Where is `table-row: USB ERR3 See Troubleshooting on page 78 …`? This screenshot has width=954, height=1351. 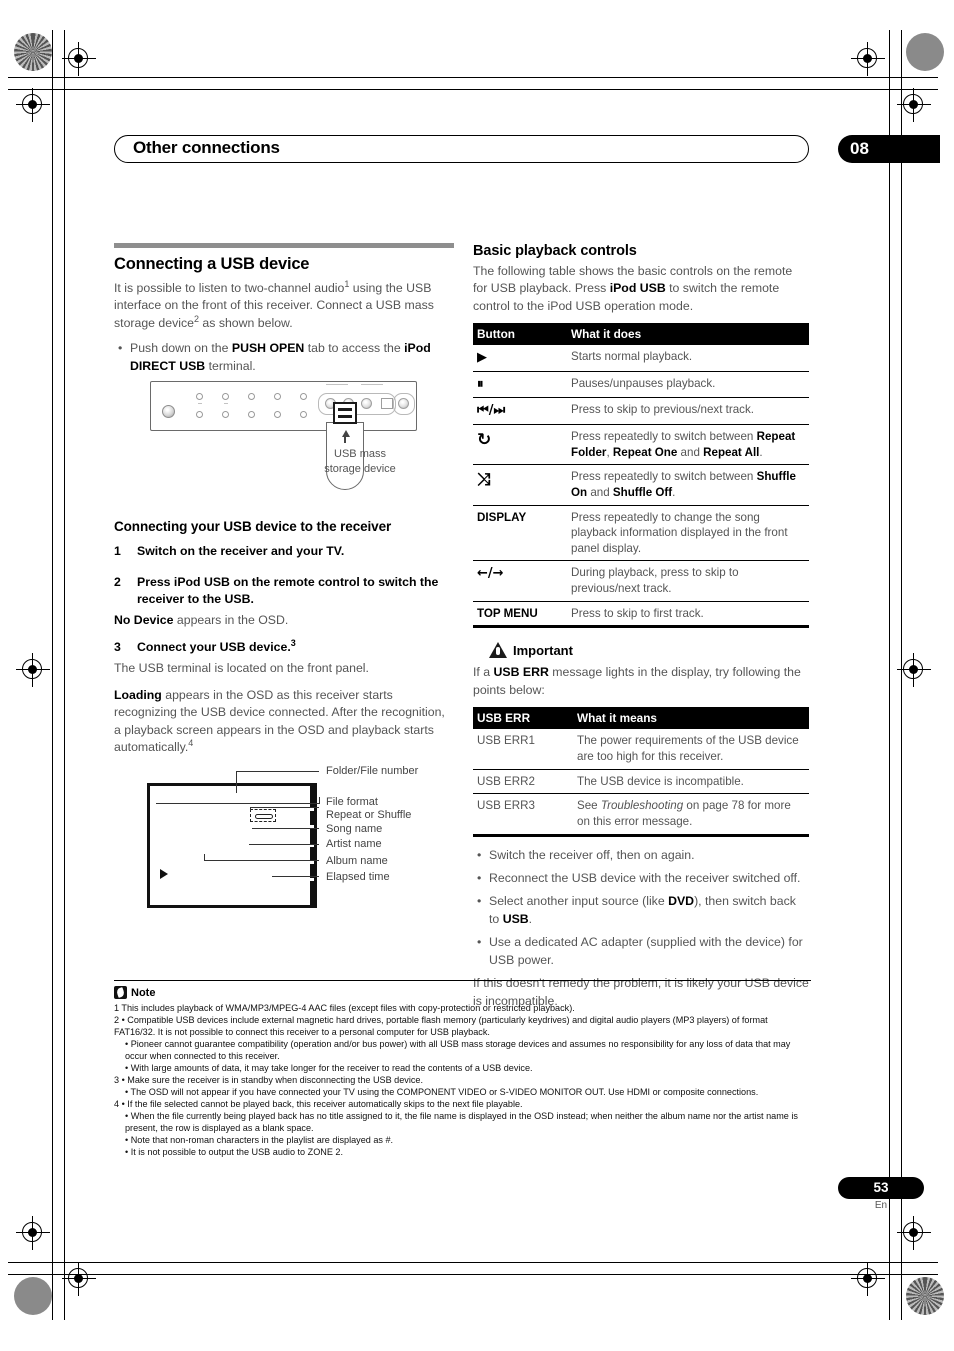 table-row: USB ERR3 See Troubleshooting on page 78 … is located at coordinates (641, 815).